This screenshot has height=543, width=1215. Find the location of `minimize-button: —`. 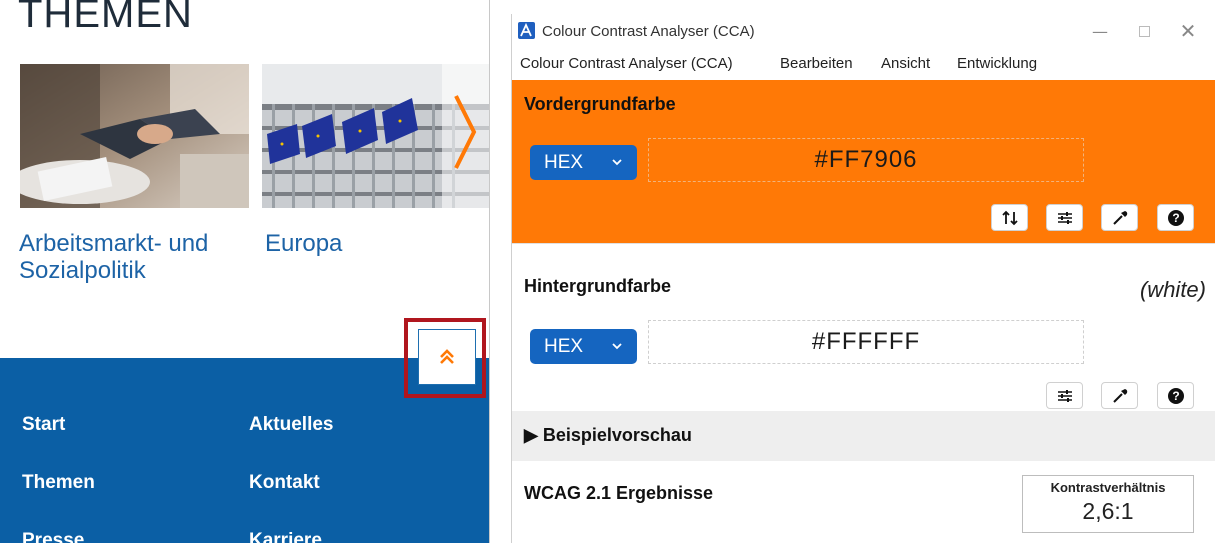

minimize-button: — is located at coordinates (1100, 31).